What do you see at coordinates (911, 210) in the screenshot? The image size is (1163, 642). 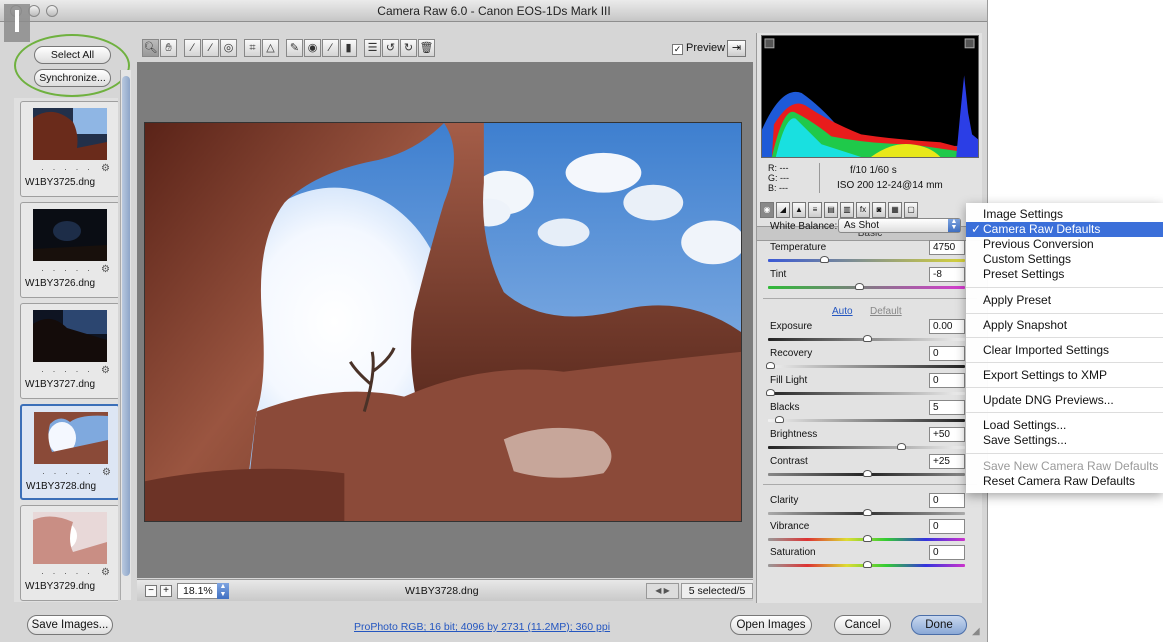 I see `tab-snapshots-icon: ▢` at bounding box center [911, 210].